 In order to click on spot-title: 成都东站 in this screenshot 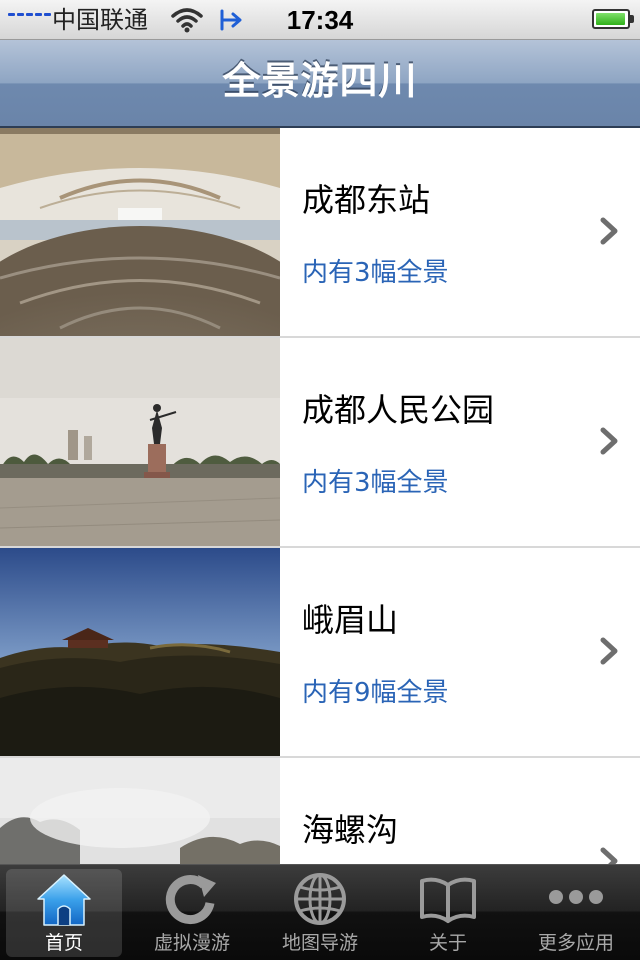, I will do `click(366, 200)`.